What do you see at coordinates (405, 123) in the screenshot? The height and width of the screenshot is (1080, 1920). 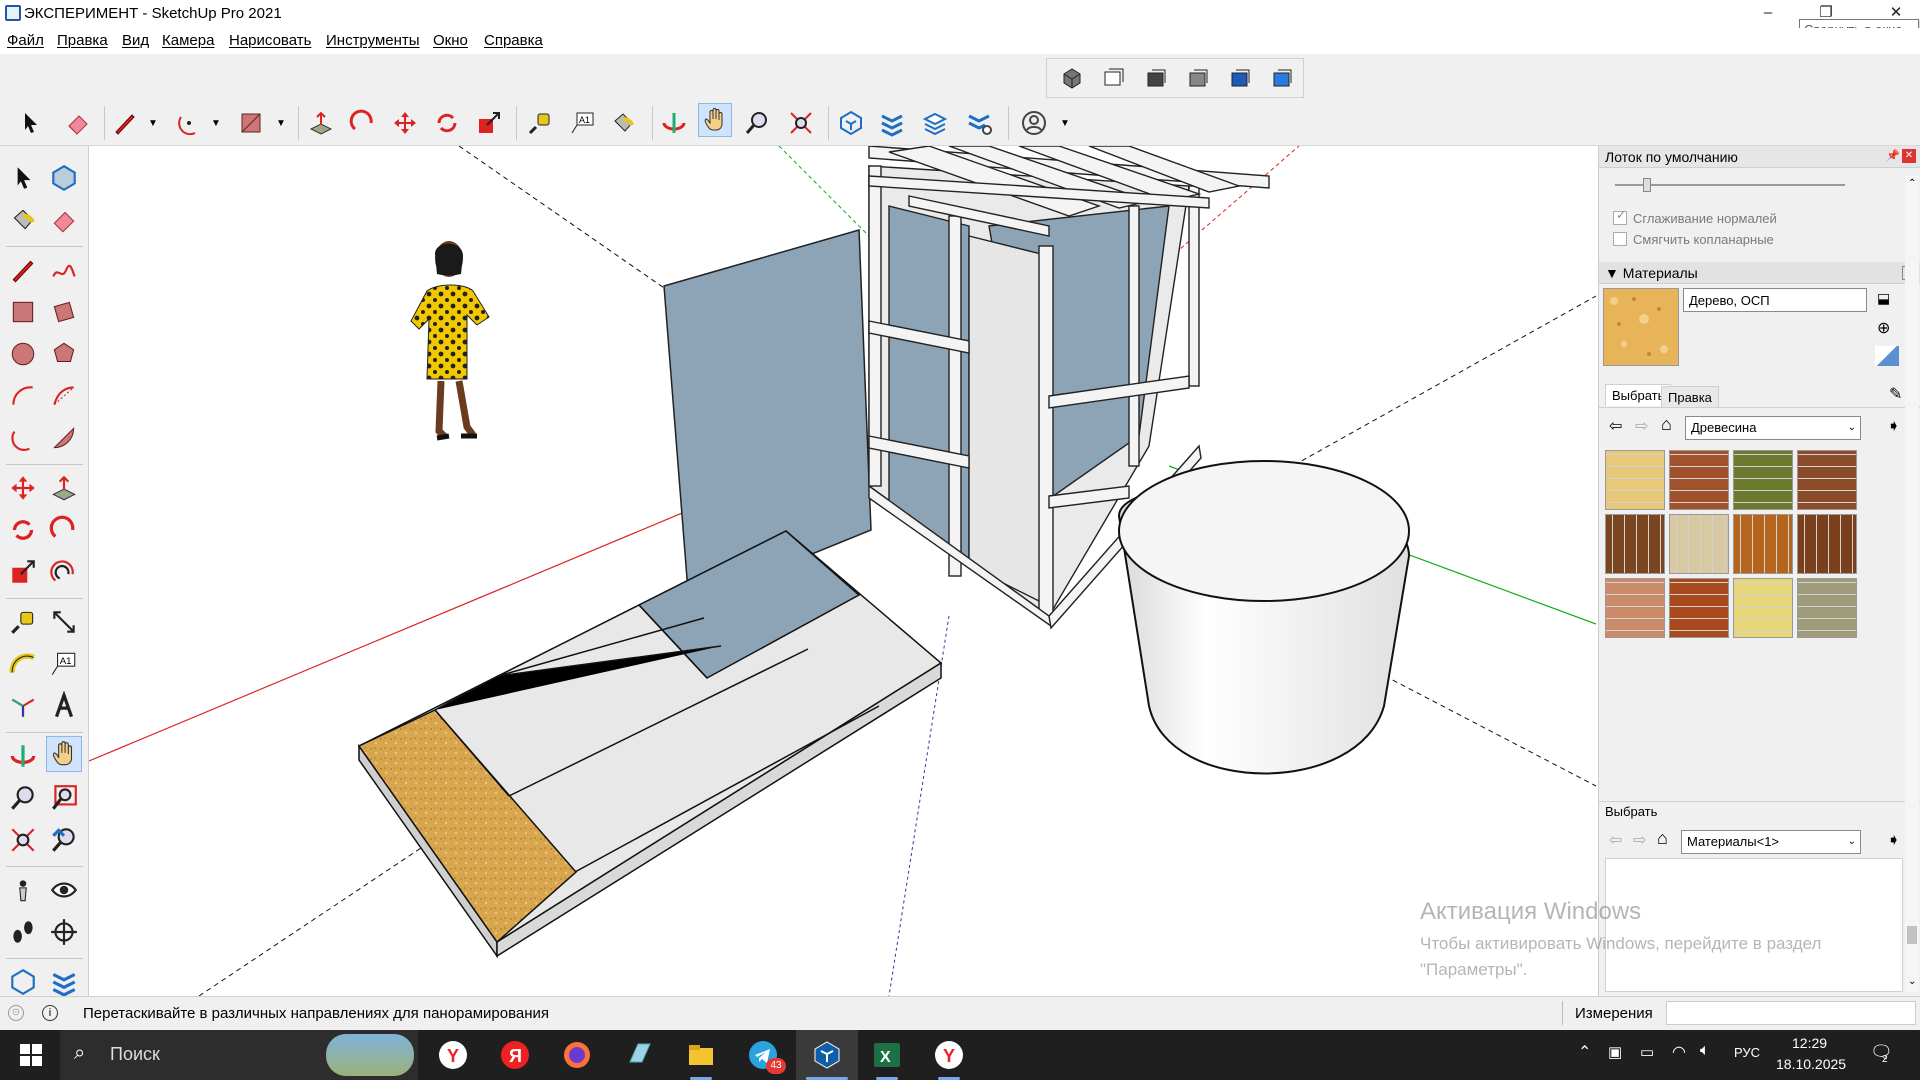 I see `move-icon` at bounding box center [405, 123].